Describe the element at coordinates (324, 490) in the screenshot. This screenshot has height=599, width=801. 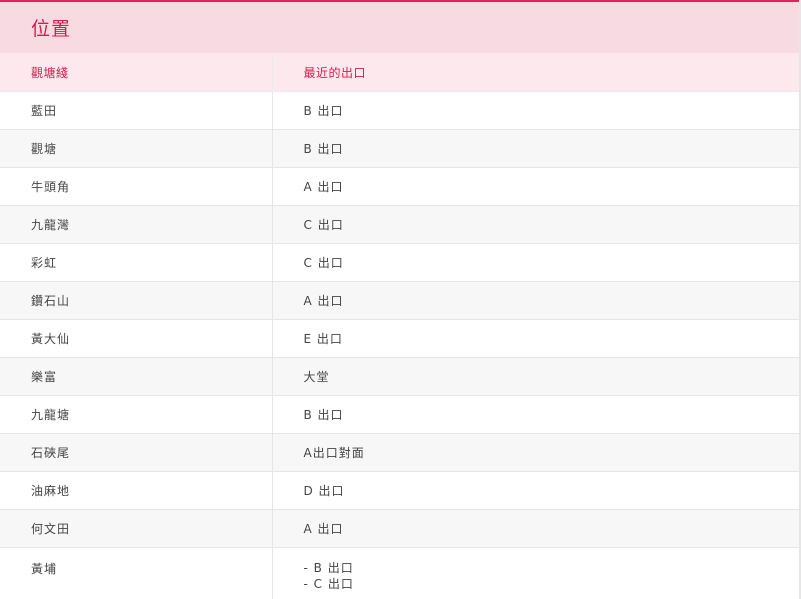
I see `exit-label: D 出口` at that location.